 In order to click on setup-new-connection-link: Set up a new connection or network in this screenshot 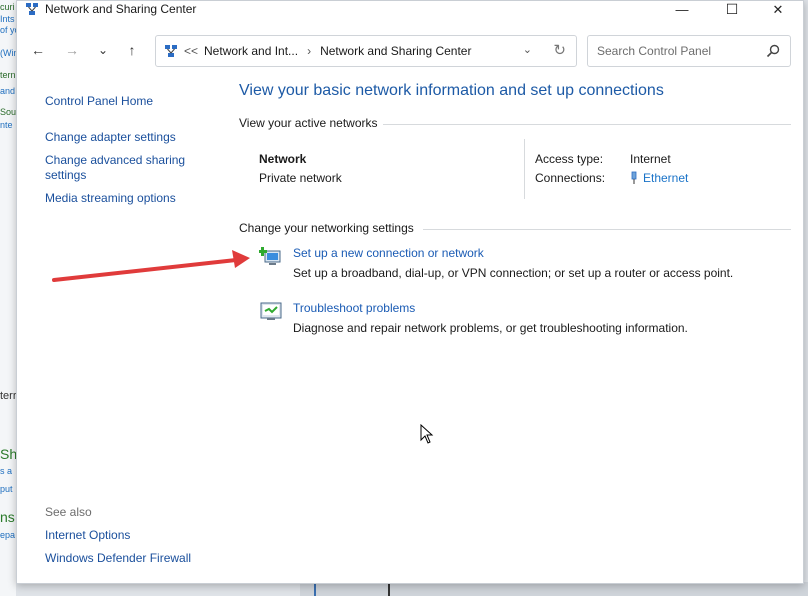, I will do `click(388, 253)`.